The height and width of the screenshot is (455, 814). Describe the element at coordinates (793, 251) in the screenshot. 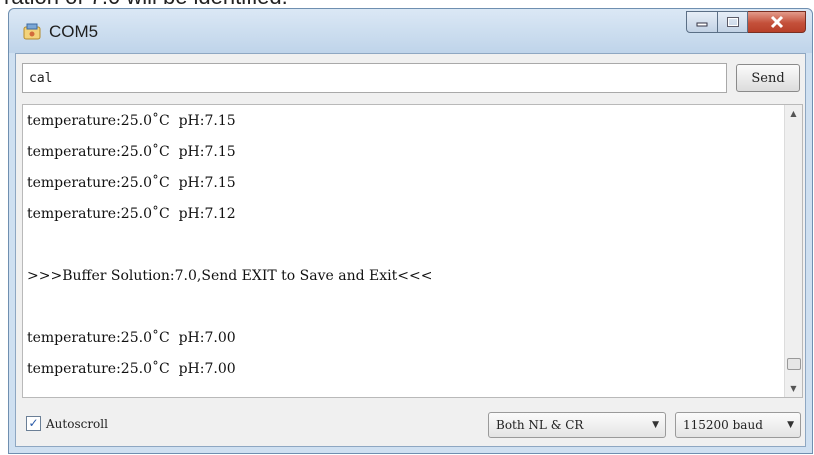

I see `vertical-scrollbar: ▲ ▼` at that location.